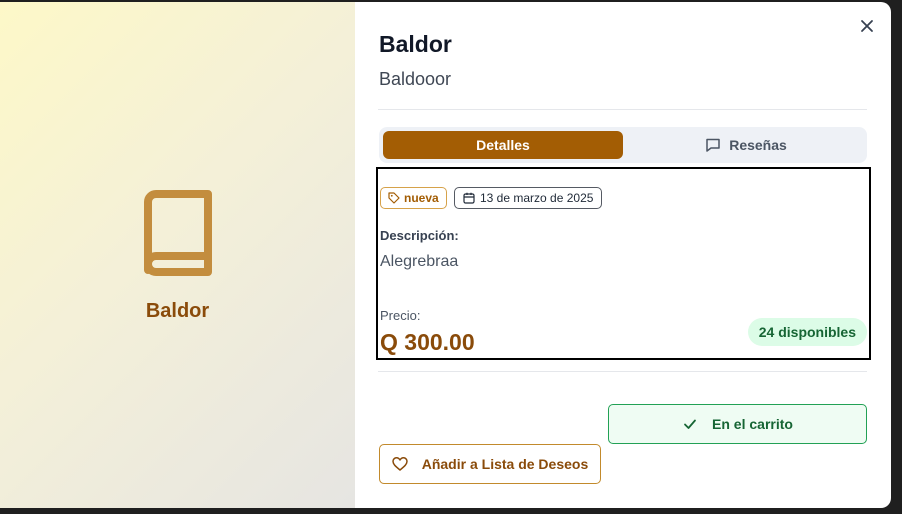 This screenshot has height=514, width=902. I want to click on tab-bar: Detalles Reseñas, so click(623, 145).